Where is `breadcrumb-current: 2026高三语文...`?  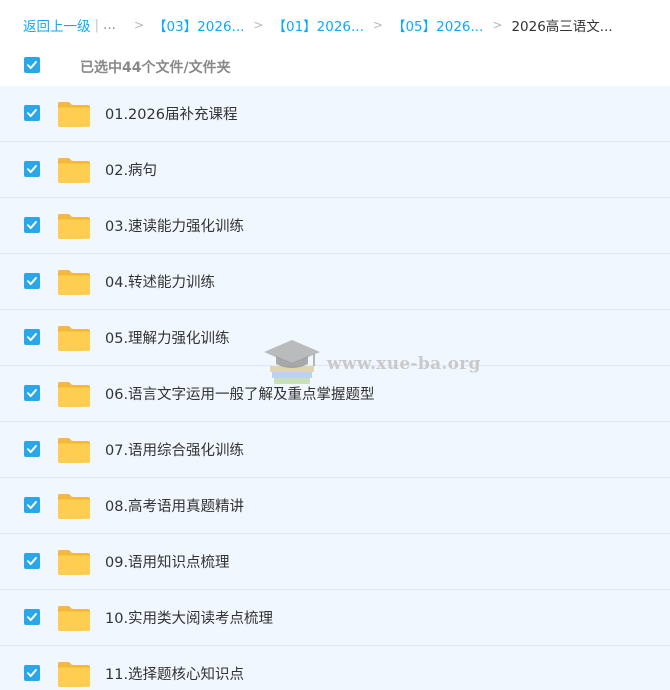
breadcrumb-current: 2026高三语文... is located at coordinates (562, 27).